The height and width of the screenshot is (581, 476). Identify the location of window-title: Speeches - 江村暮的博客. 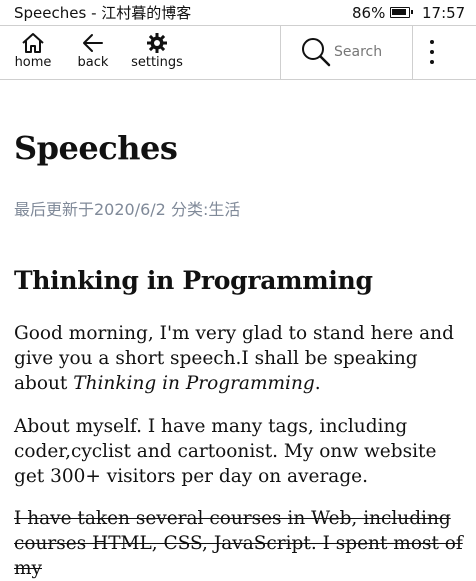
(103, 13).